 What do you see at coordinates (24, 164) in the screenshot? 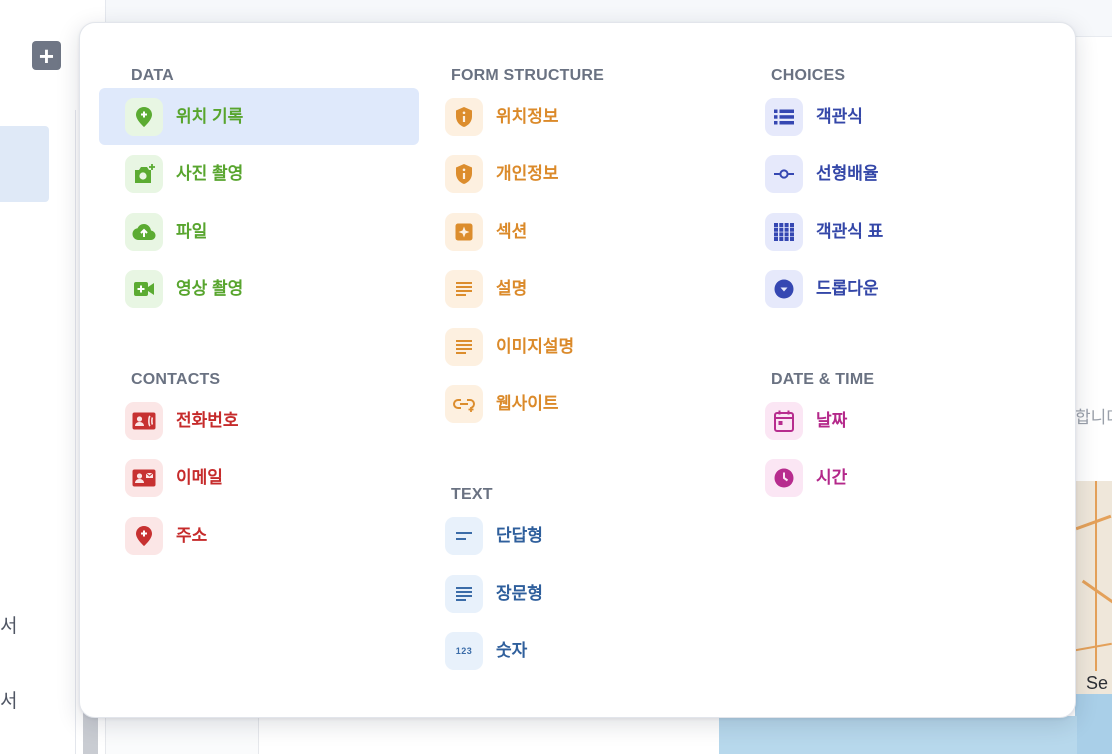
I see `sidebar-selected-row` at bounding box center [24, 164].